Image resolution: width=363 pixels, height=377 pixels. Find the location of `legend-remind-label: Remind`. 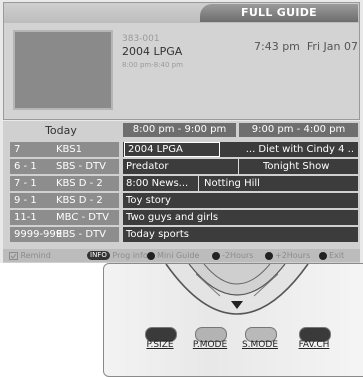

legend-remind-label: Remind is located at coordinates (35, 255).